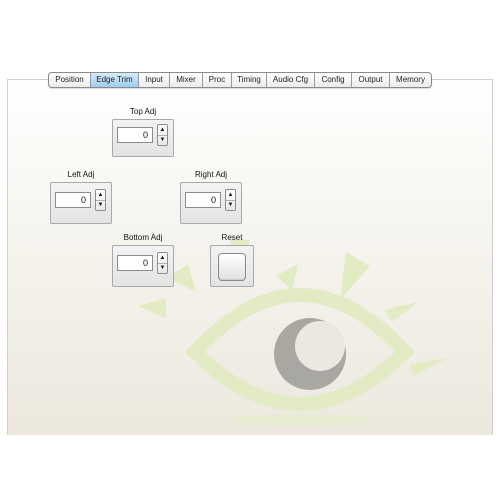  Describe the element at coordinates (248, 80) in the screenshot. I see `tab-timing: Timing` at that location.